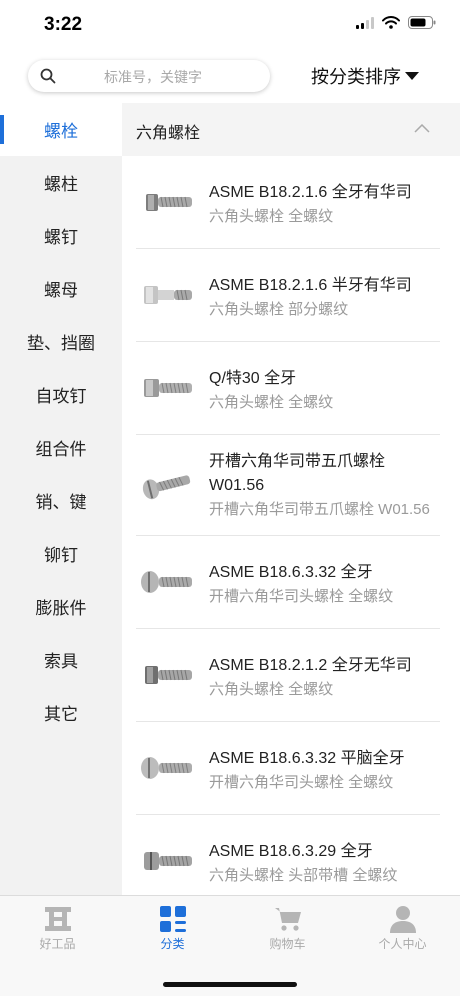 This screenshot has height=996, width=460. What do you see at coordinates (168, 388) in the screenshot?
I see `hex-bolt-icon` at bounding box center [168, 388].